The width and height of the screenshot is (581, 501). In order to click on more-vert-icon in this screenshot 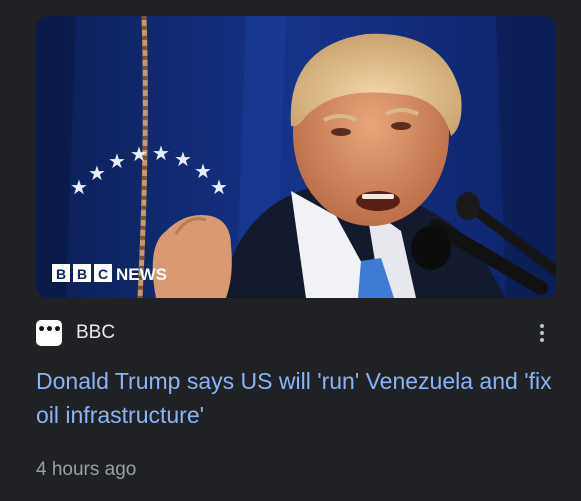, I will do `click(542, 333)`.